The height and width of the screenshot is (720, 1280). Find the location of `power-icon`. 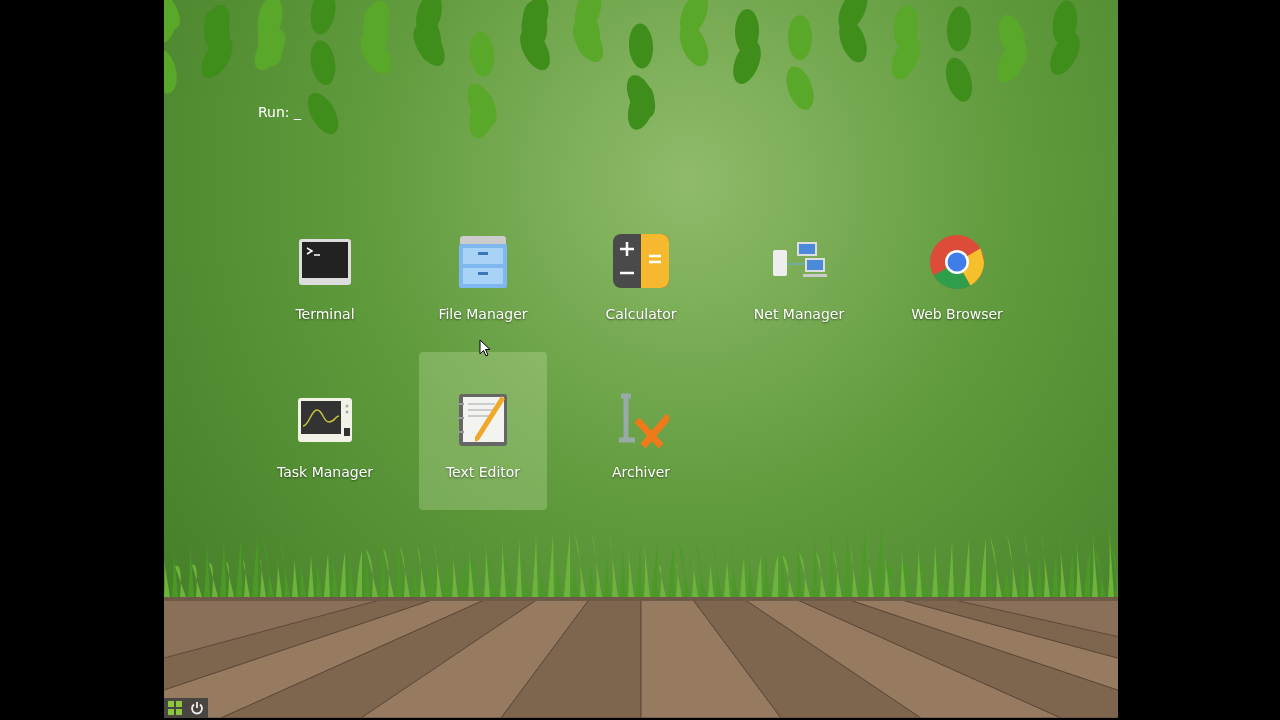

power-icon is located at coordinates (197, 708).